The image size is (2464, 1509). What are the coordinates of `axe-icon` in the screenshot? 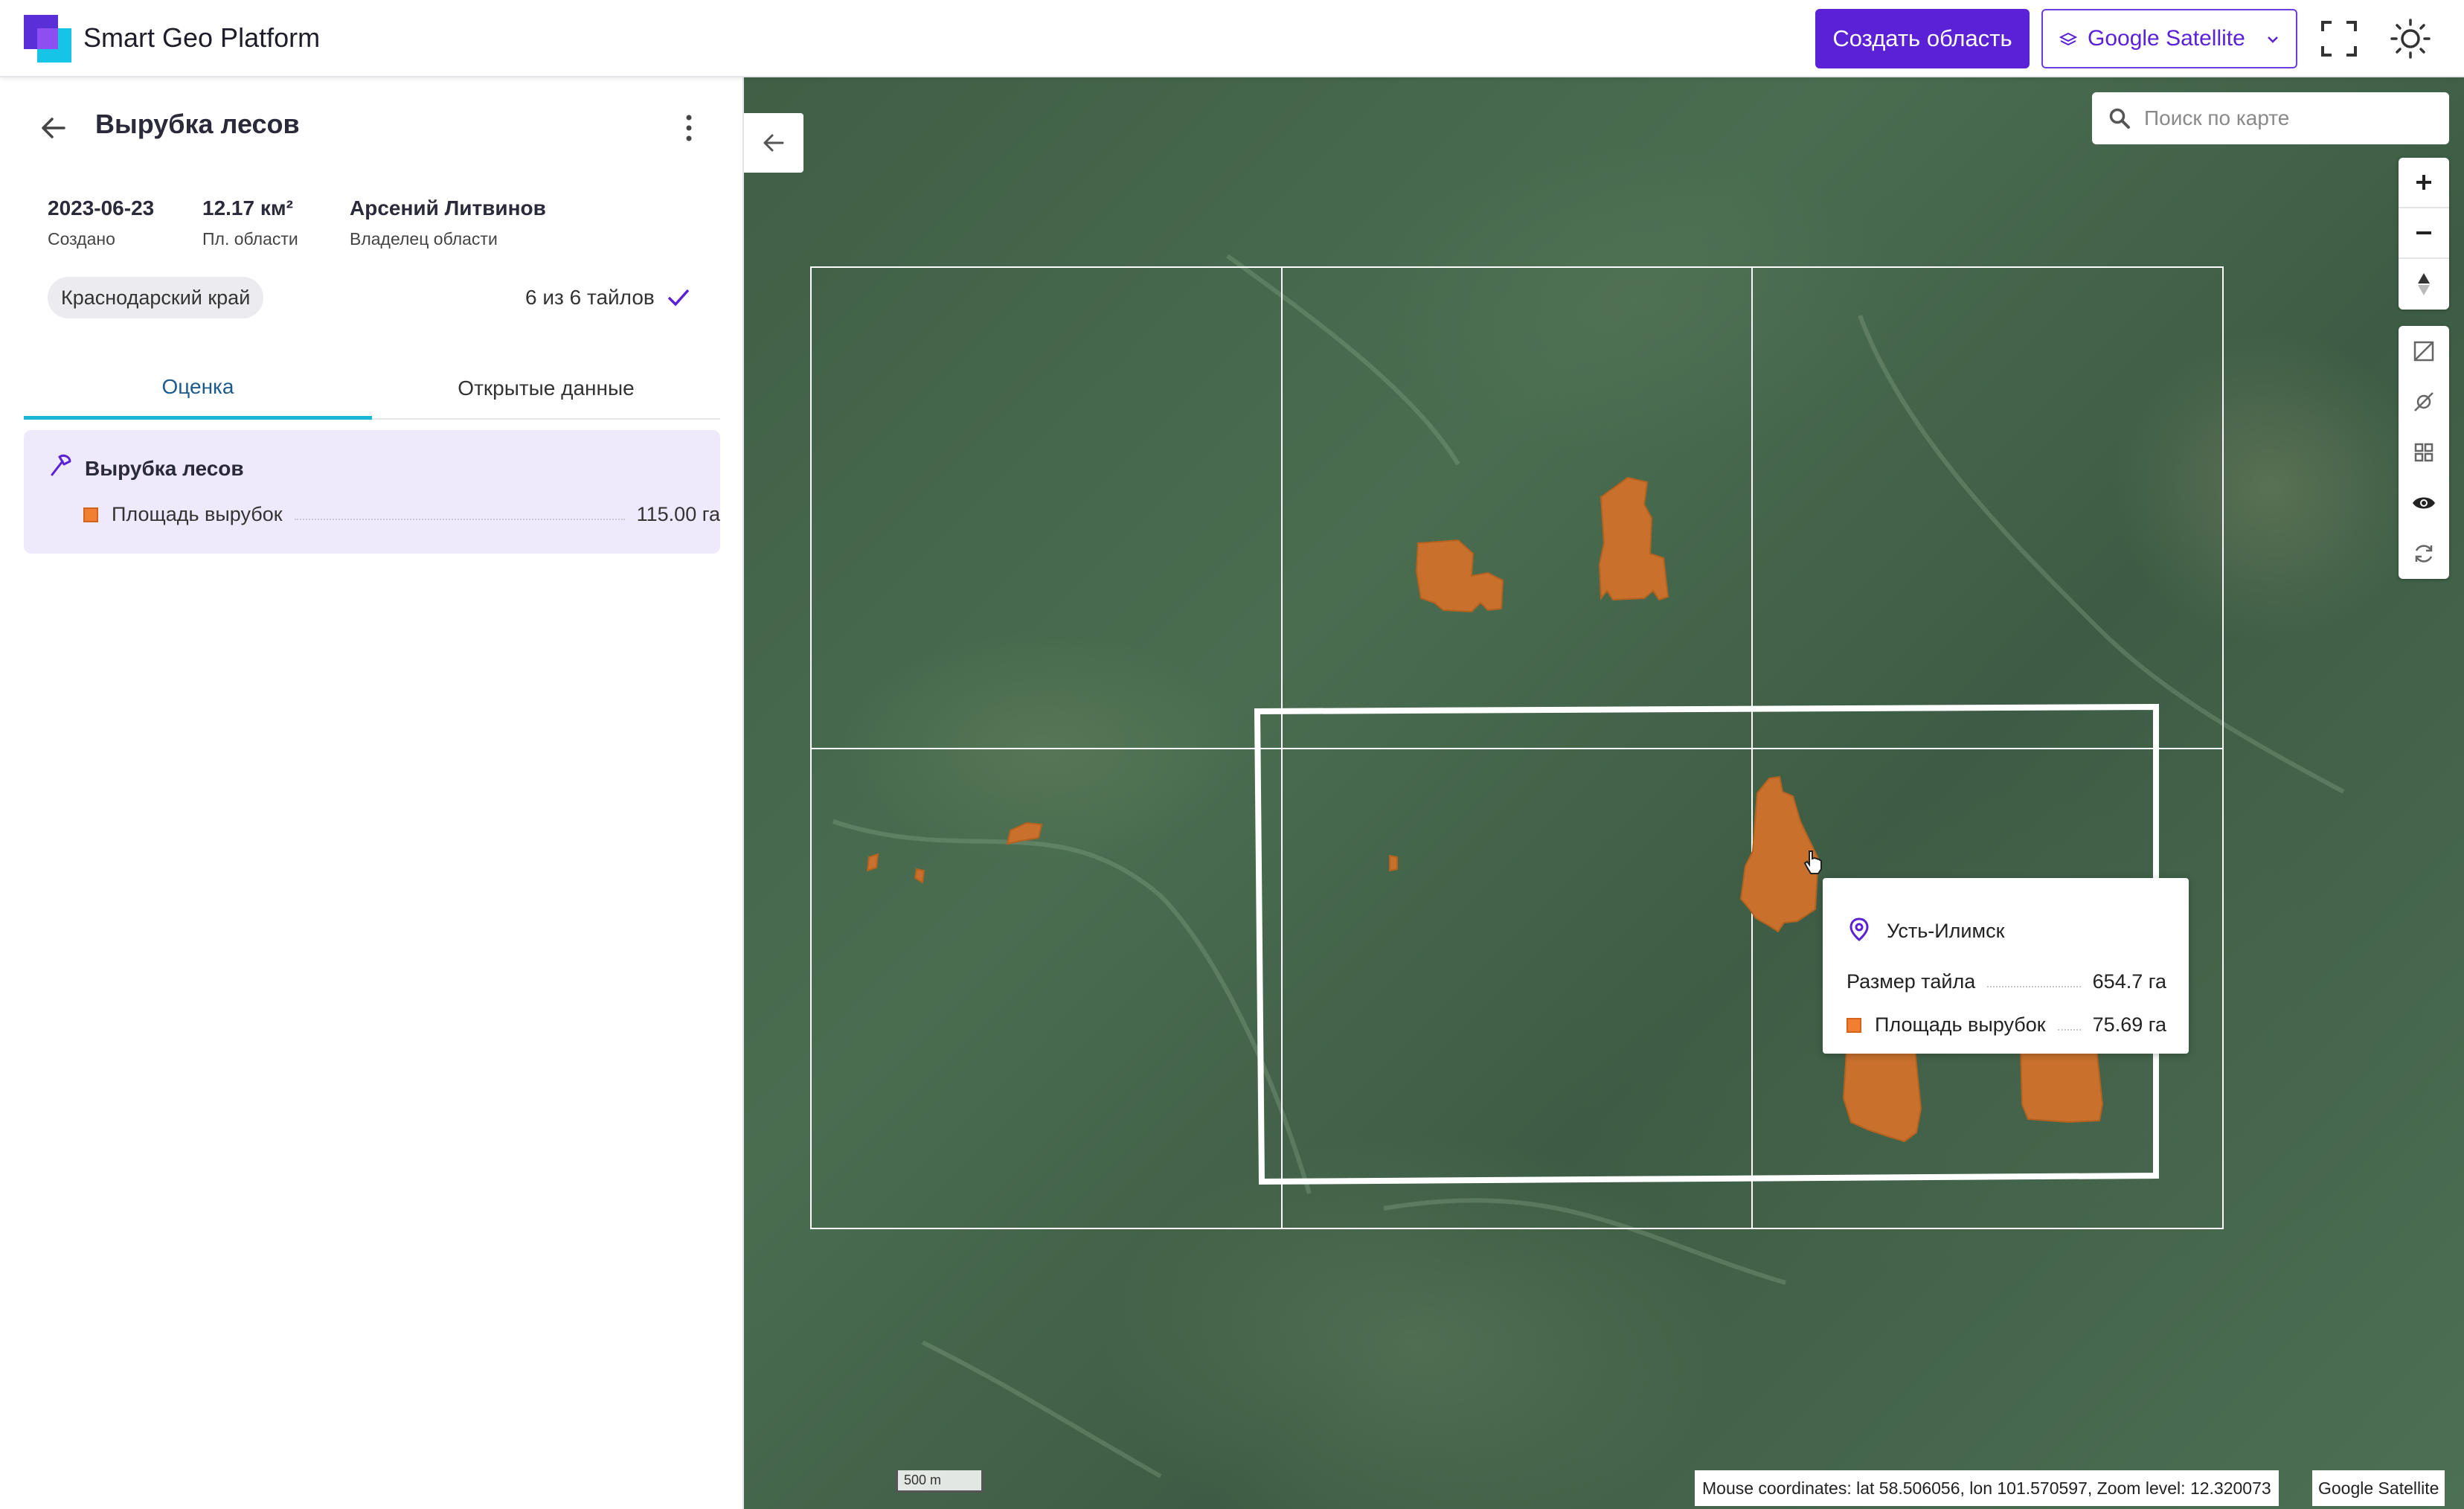 It's located at (61, 465).